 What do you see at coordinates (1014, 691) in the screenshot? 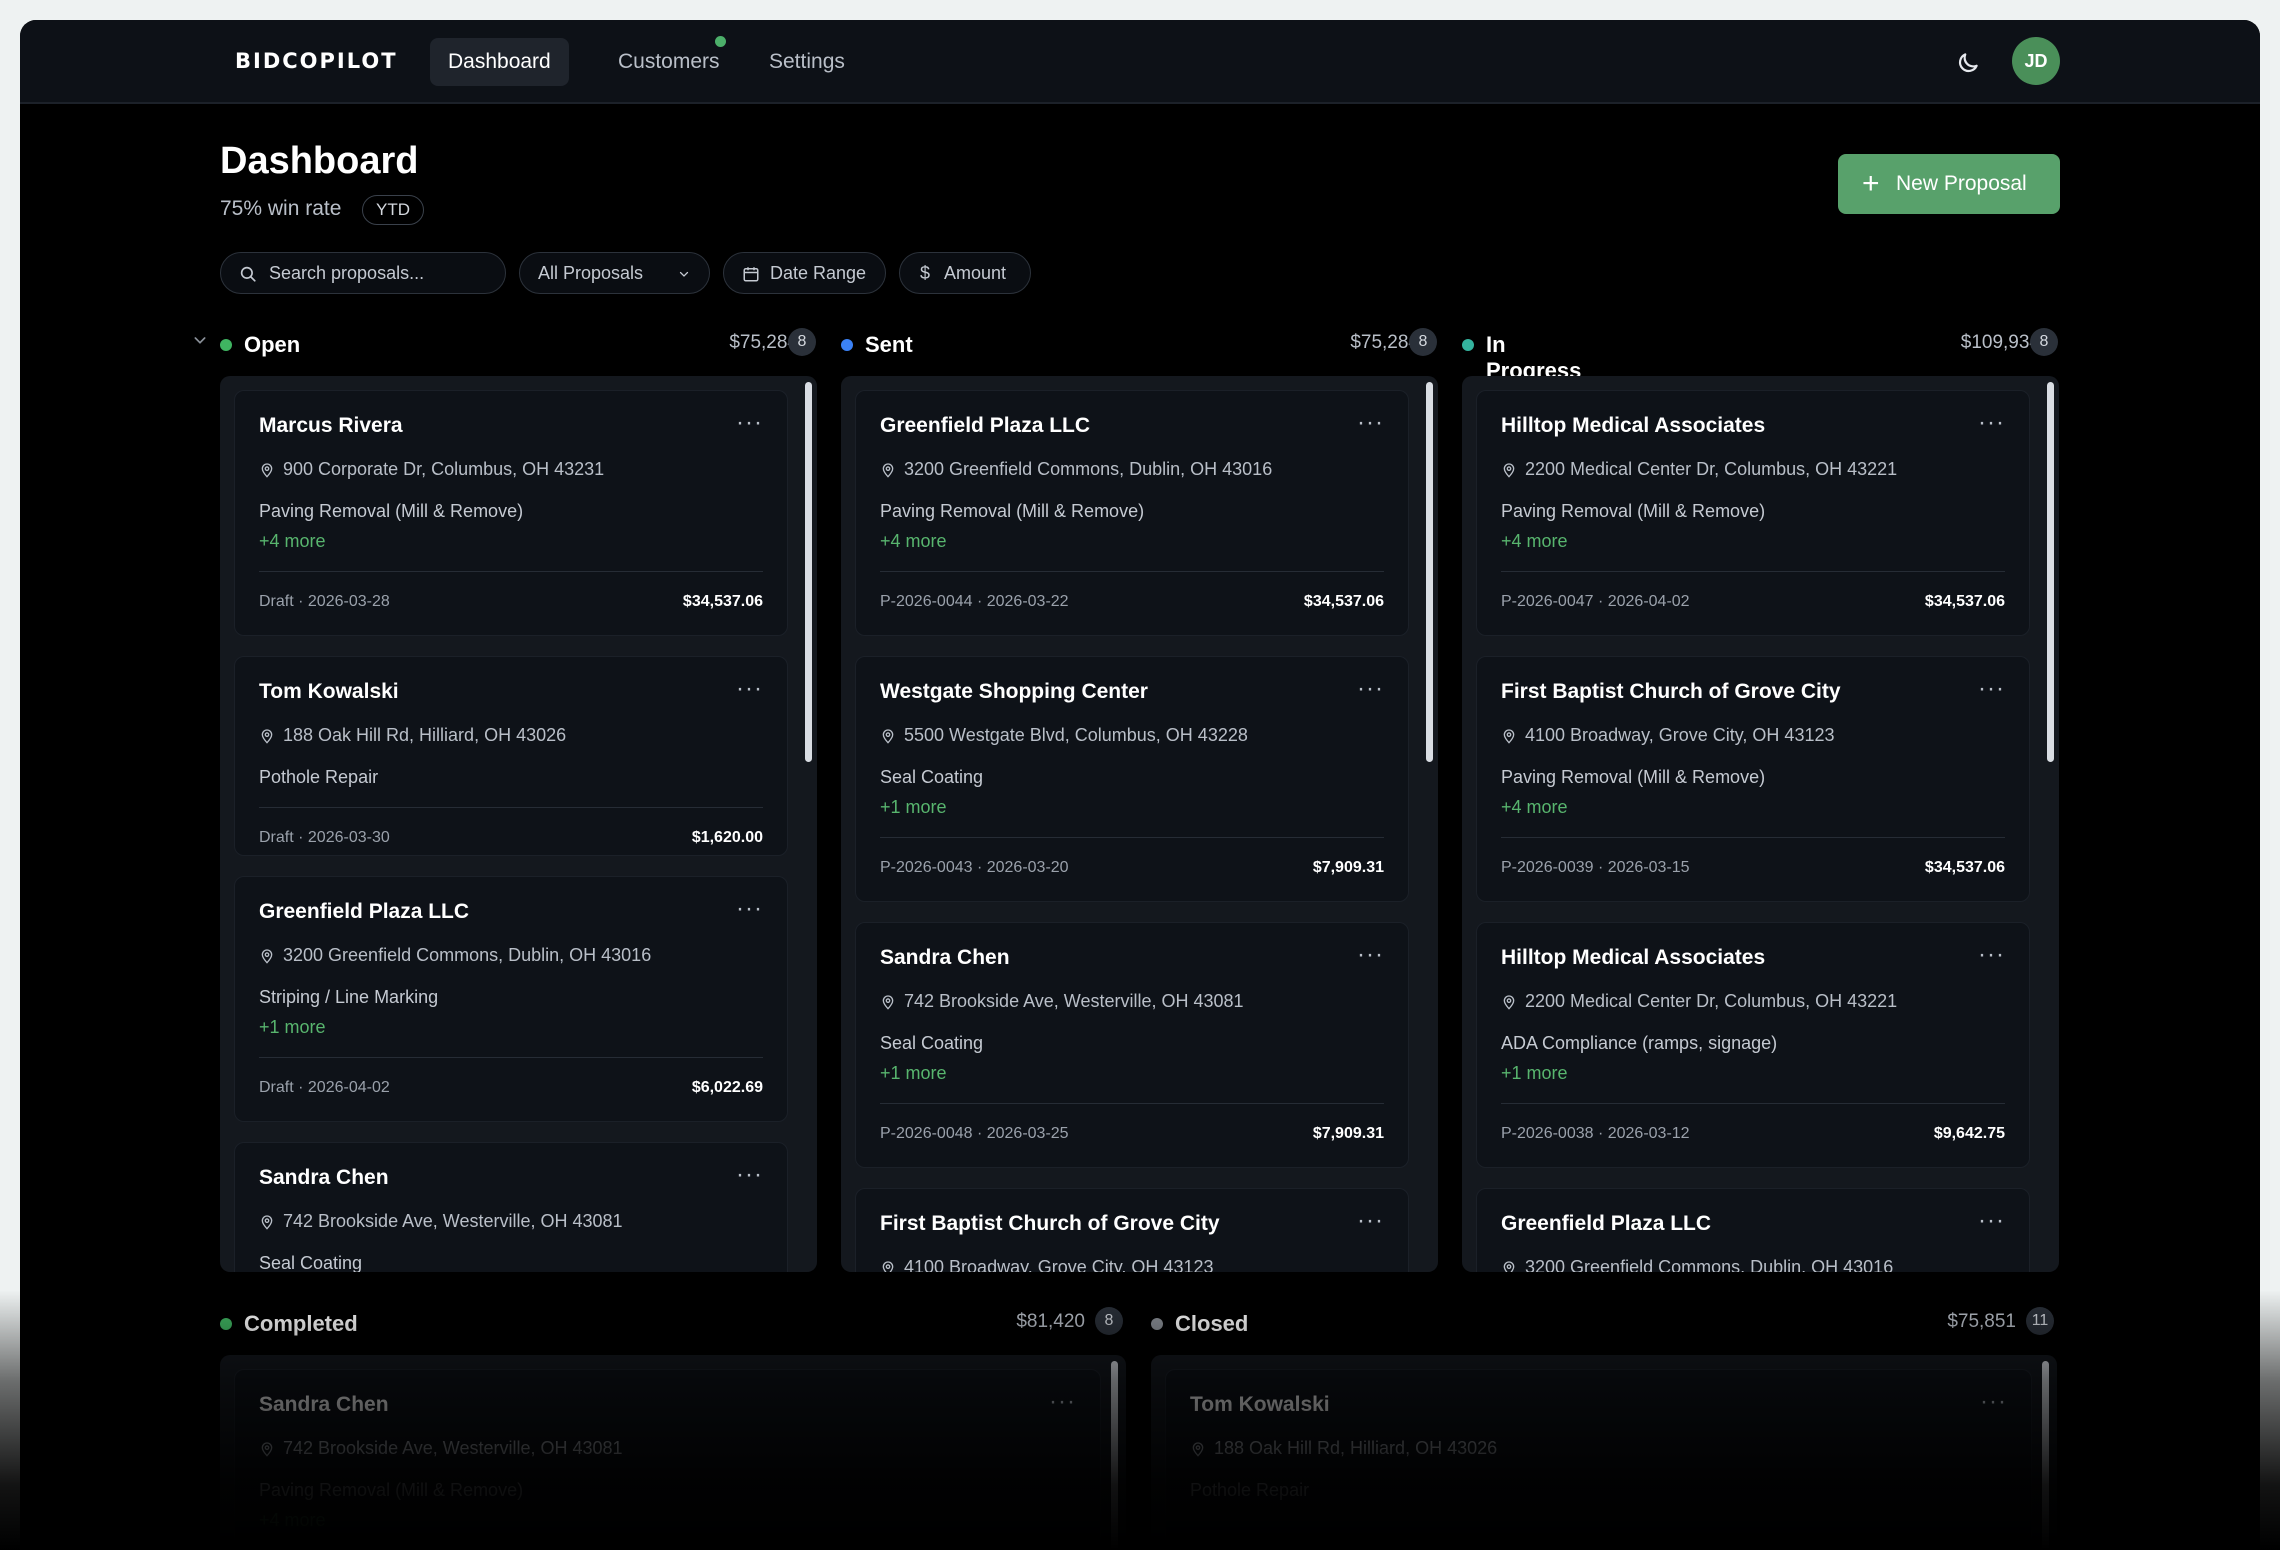
I see `card-customer-name: Westgate Shopping Center` at bounding box center [1014, 691].